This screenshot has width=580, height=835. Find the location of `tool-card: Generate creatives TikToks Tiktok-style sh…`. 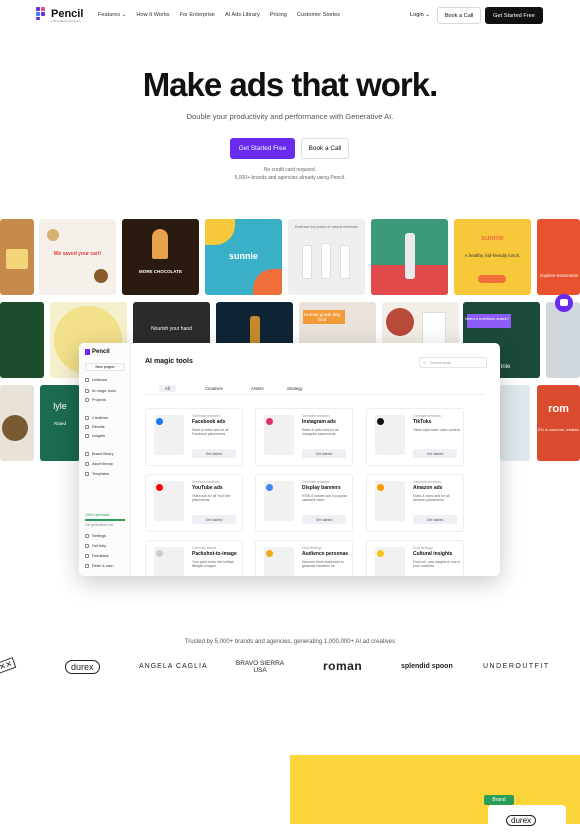

tool-card: Generate creatives TikToks Tiktok-style sh… is located at coordinates (415, 437).